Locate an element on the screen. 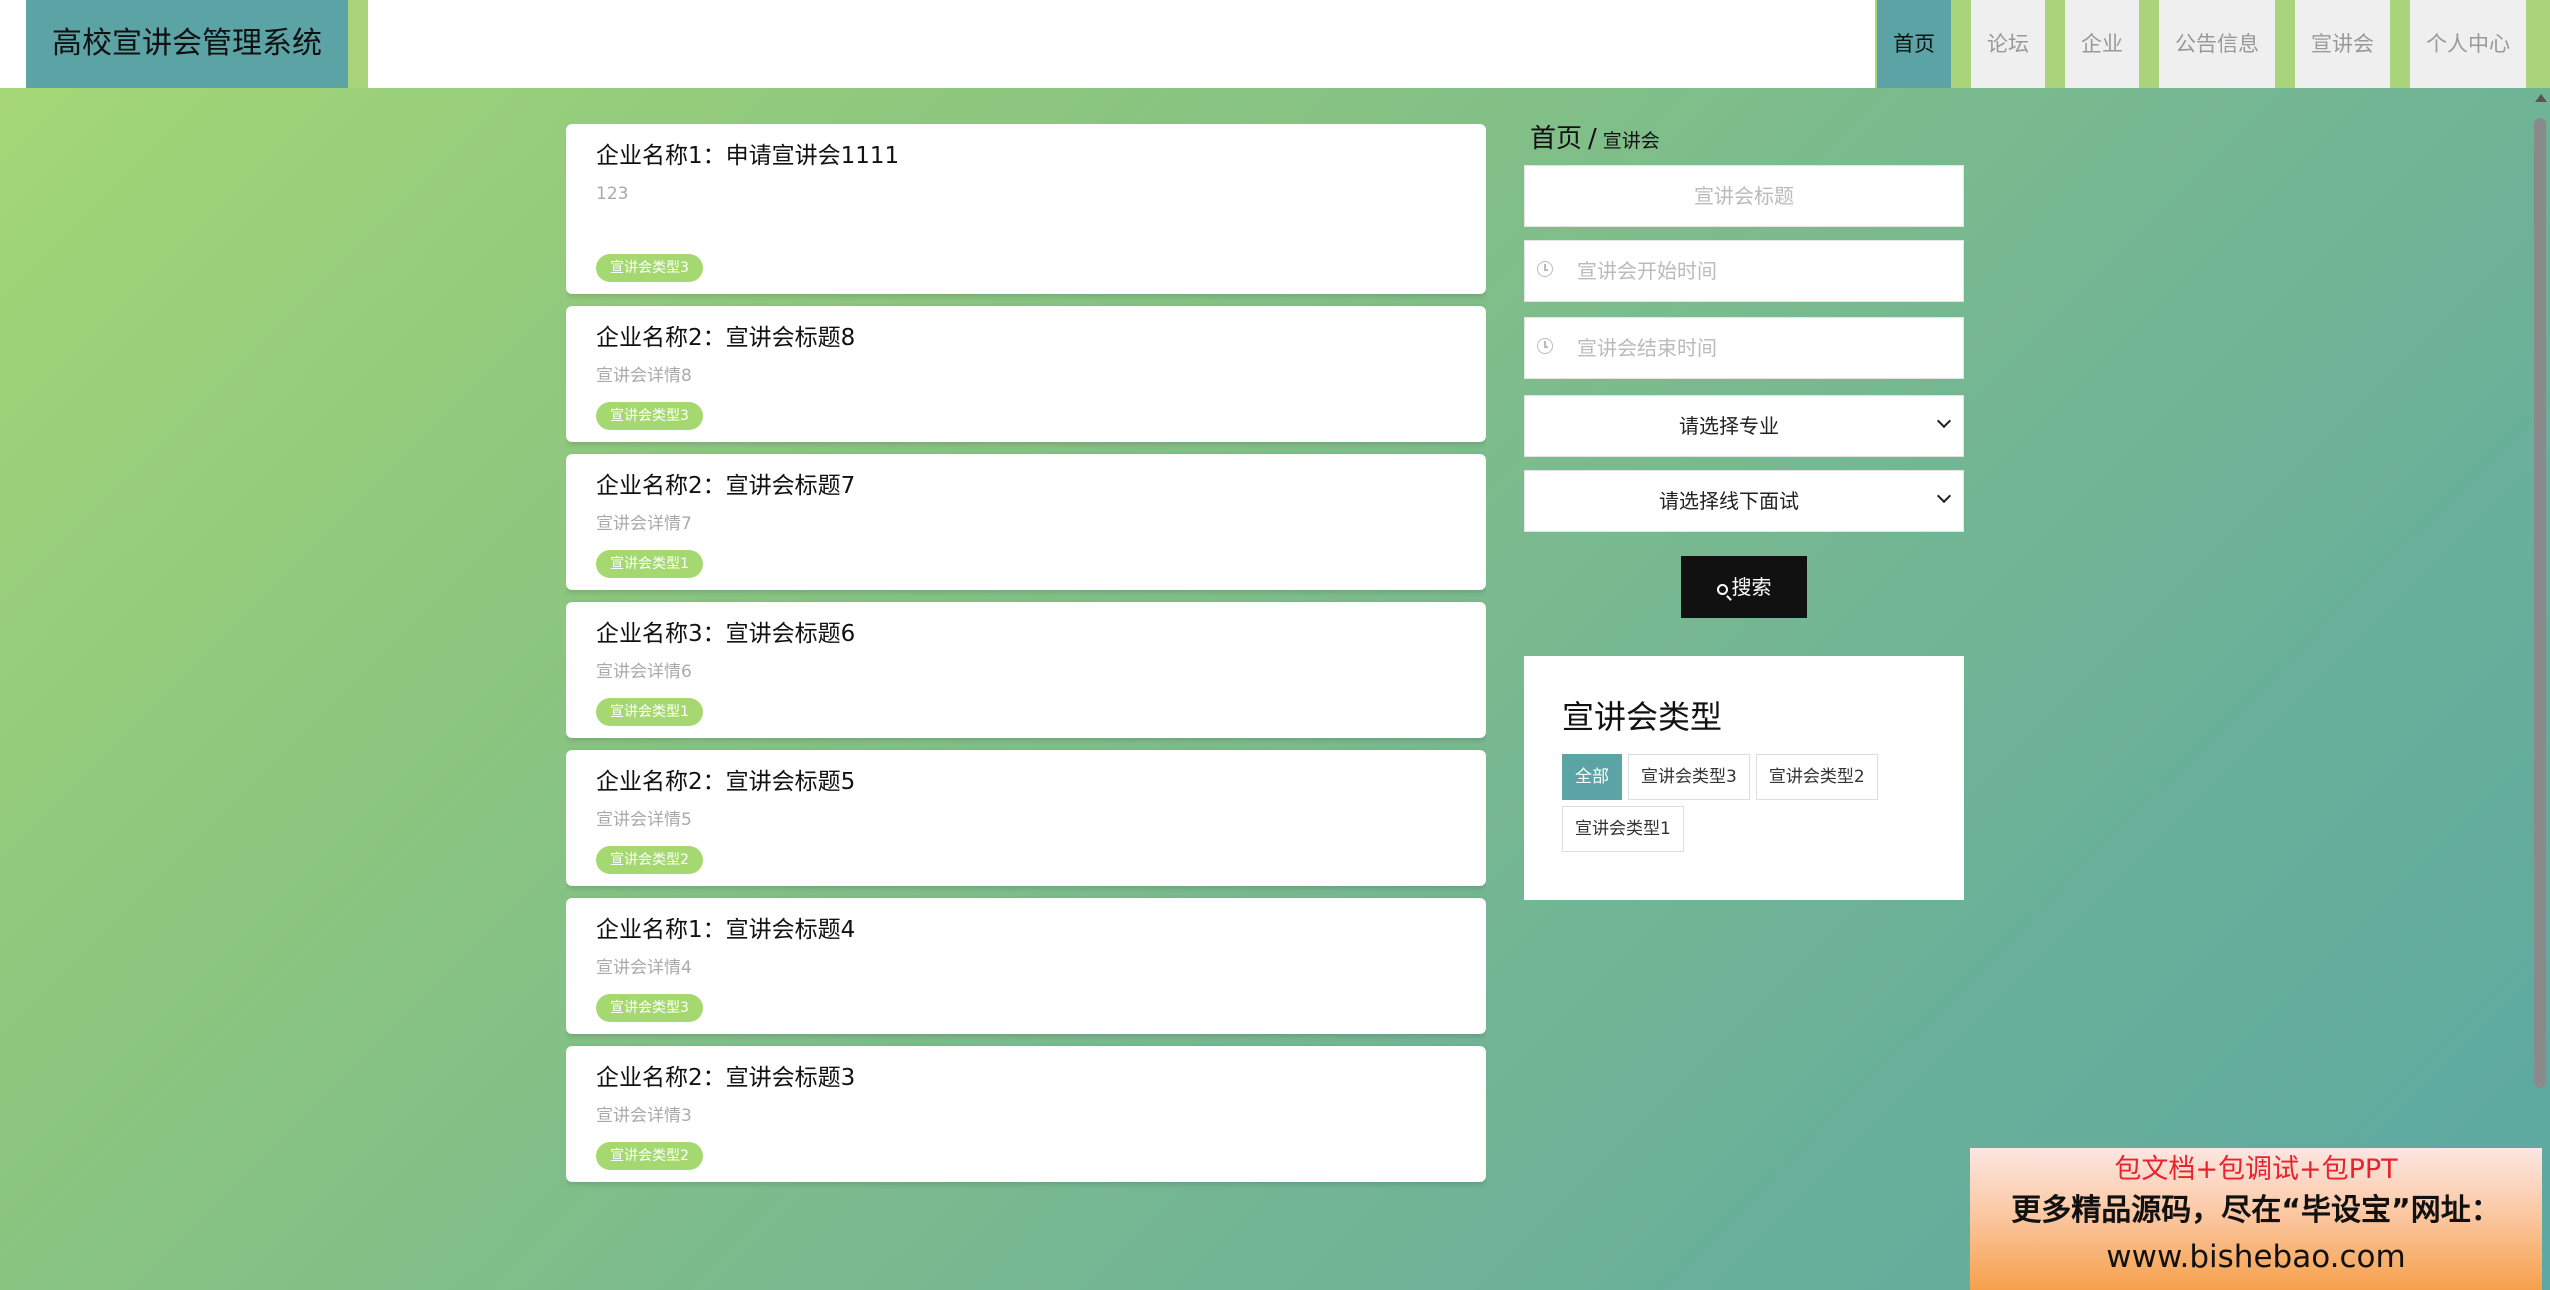 The image size is (2550, 1290). type-filter-3: 宣讲会类型3 is located at coordinates (1689, 777).